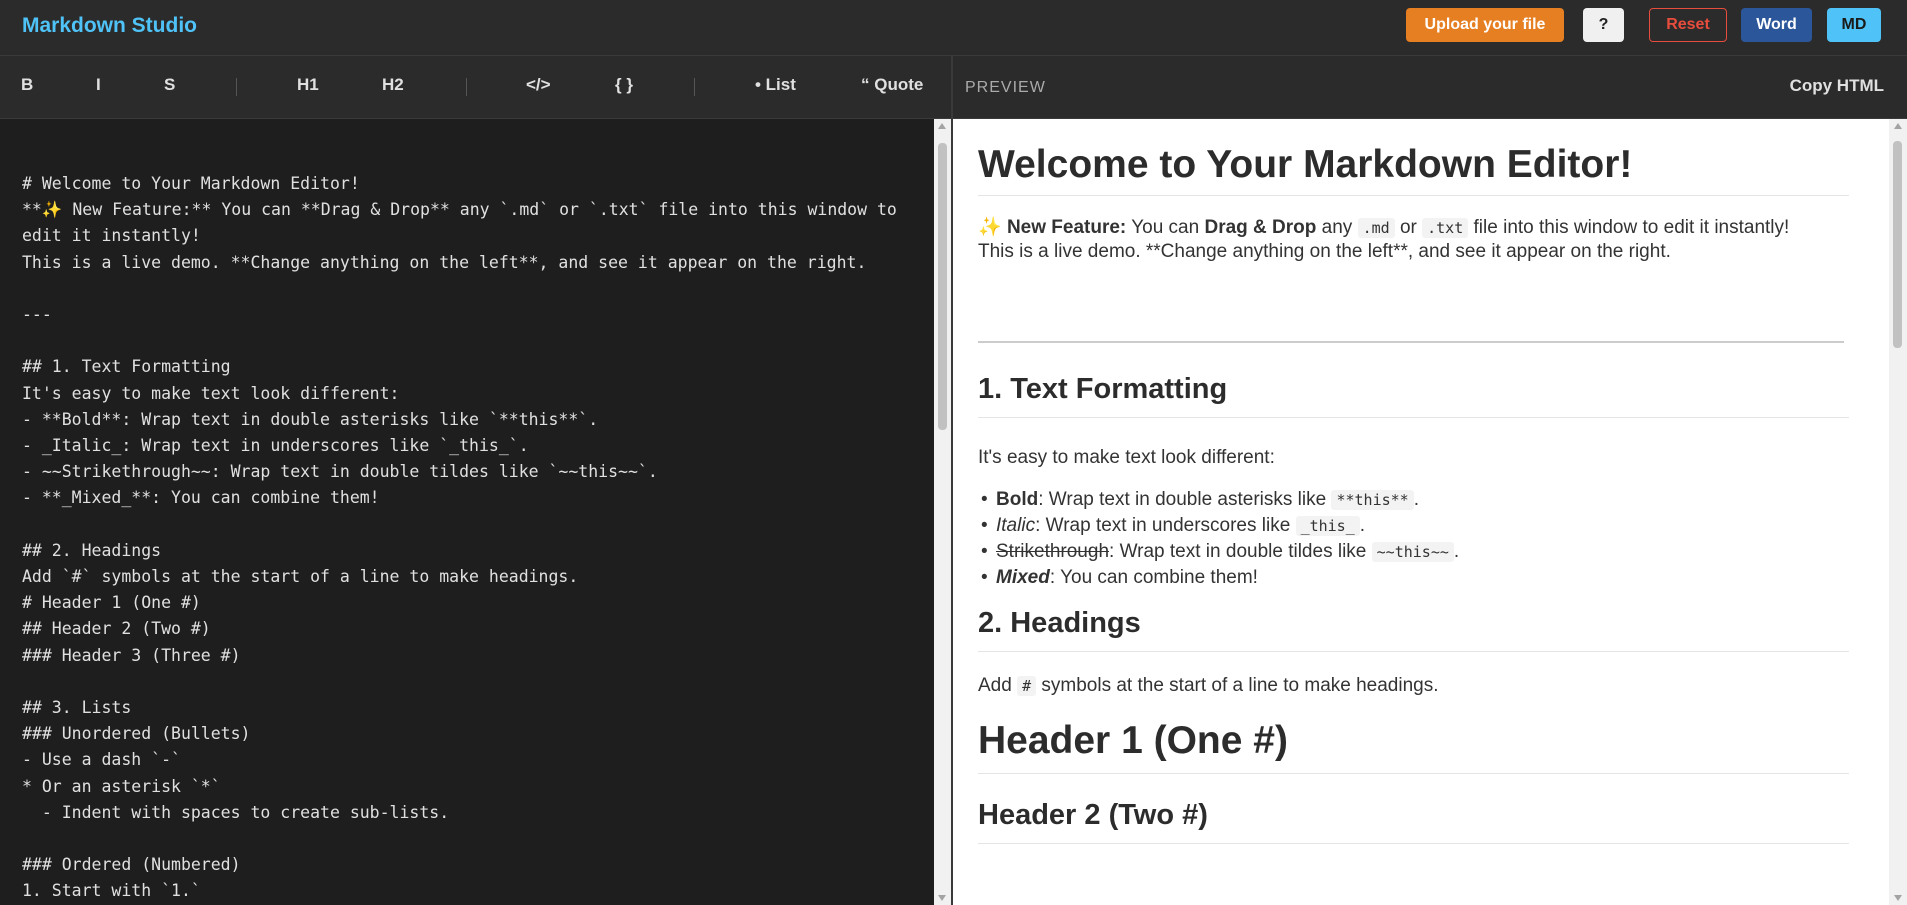  I want to click on inline-code: .txt, so click(1445, 228).